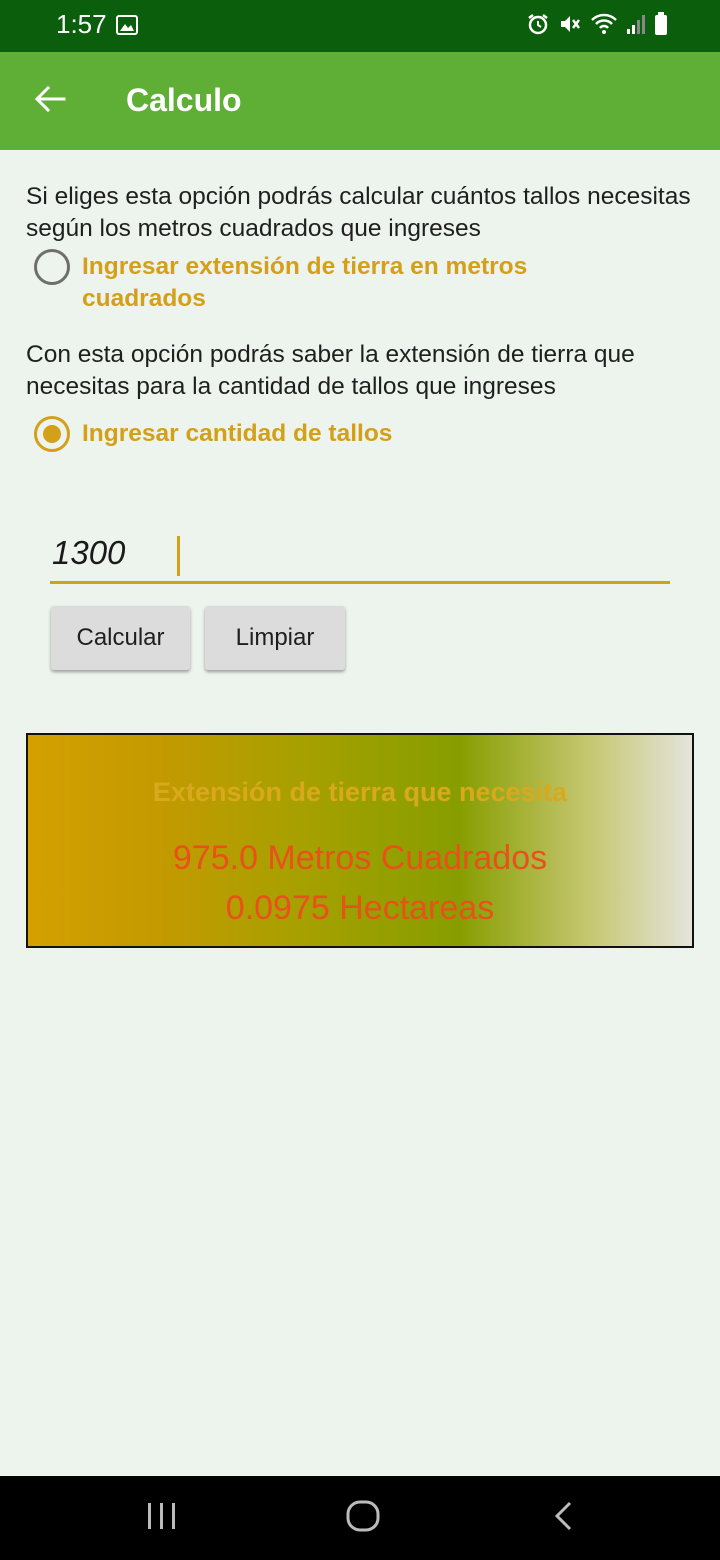 The width and height of the screenshot is (720, 1560). What do you see at coordinates (81, 24) in the screenshot?
I see `status-time: 1:57` at bounding box center [81, 24].